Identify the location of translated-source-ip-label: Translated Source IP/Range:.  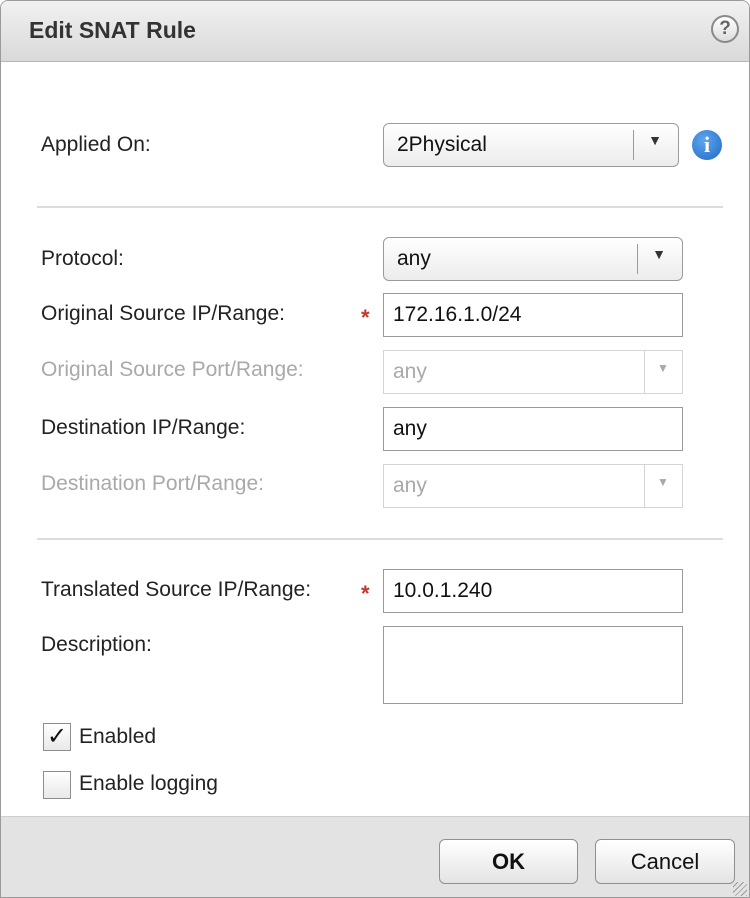
(176, 589).